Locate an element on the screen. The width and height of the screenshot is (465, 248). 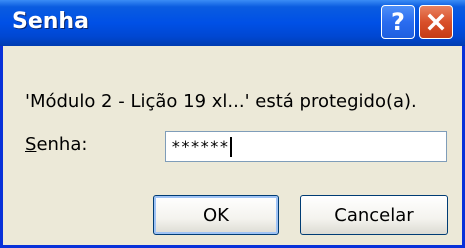
ok-button-label: OK is located at coordinates (216, 215).